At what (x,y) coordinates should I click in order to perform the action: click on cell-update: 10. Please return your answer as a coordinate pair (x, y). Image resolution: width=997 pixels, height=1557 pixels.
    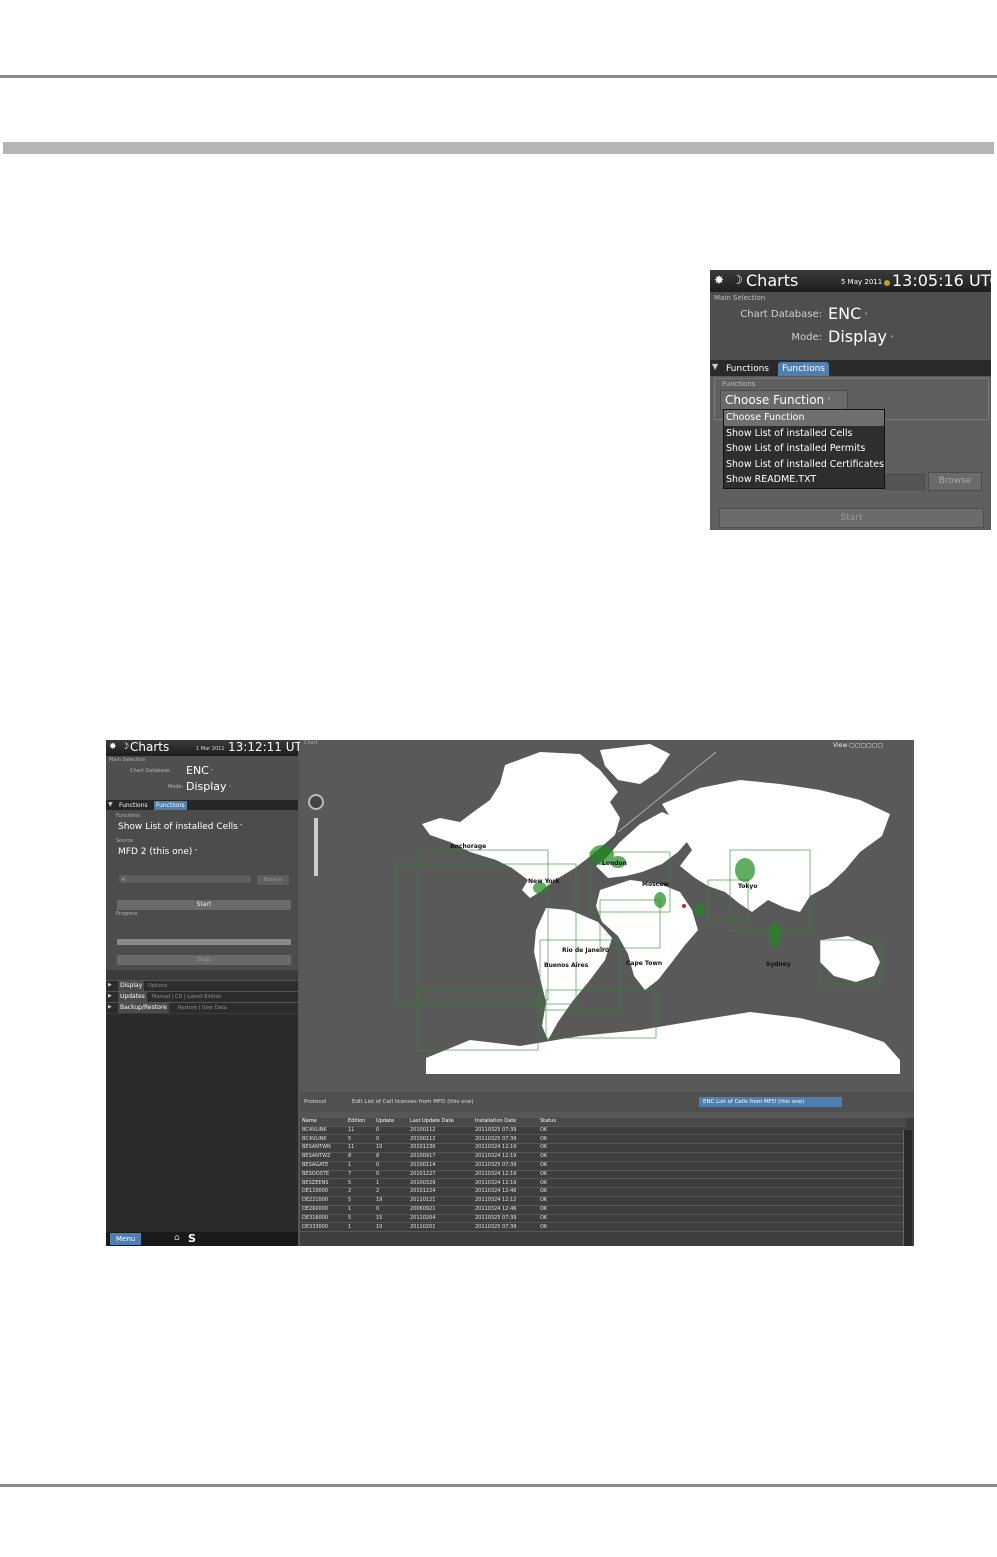
    Looking at the image, I should click on (379, 1226).